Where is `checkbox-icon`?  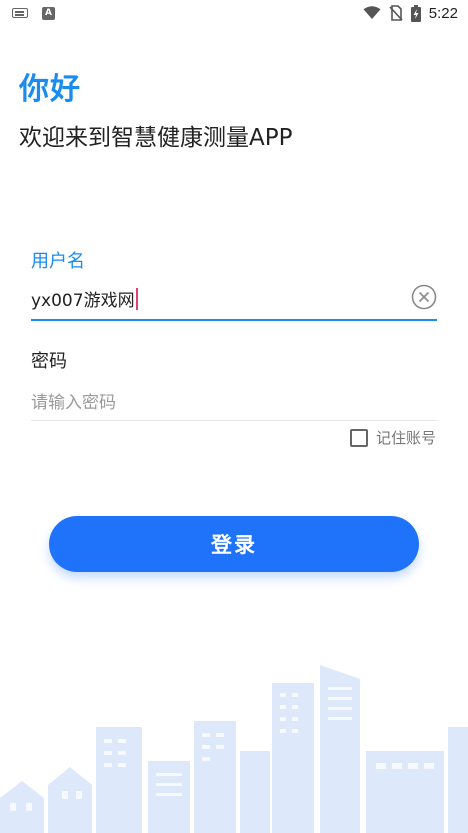
checkbox-icon is located at coordinates (359, 437).